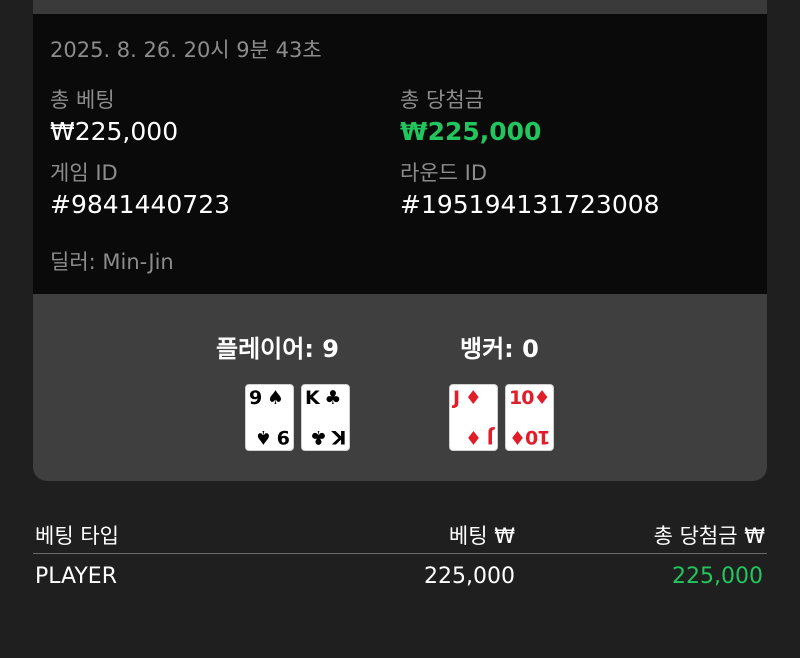 The image size is (800, 658). What do you see at coordinates (530, 204) in the screenshot?
I see `round-id-value: #195194131723008` at bounding box center [530, 204].